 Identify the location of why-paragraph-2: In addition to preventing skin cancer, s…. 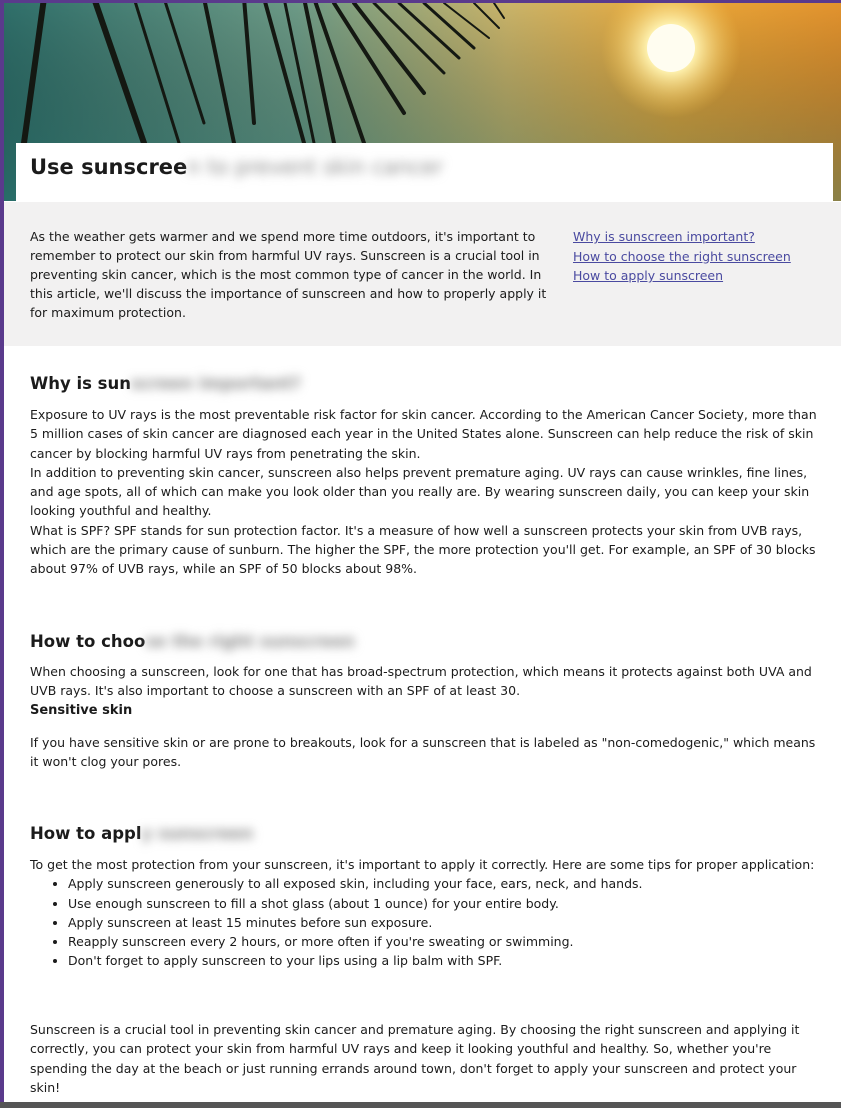
(420, 491).